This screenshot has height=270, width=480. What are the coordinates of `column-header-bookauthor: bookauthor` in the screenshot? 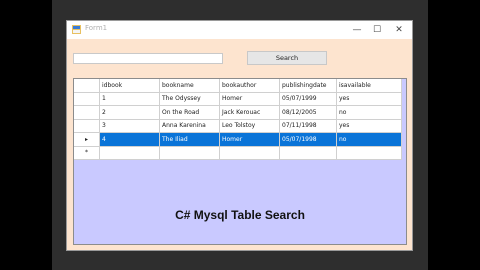 It's located at (249, 86).